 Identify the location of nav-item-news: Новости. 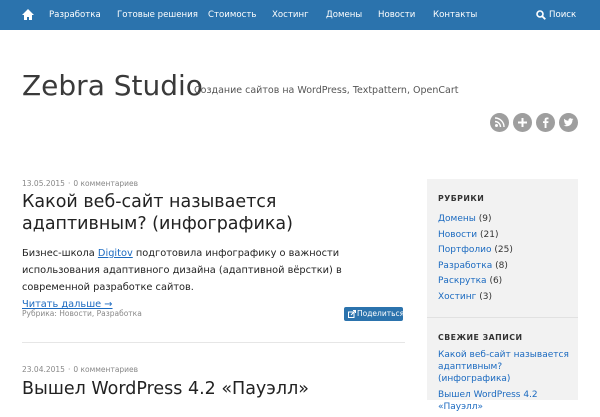
(396, 15).